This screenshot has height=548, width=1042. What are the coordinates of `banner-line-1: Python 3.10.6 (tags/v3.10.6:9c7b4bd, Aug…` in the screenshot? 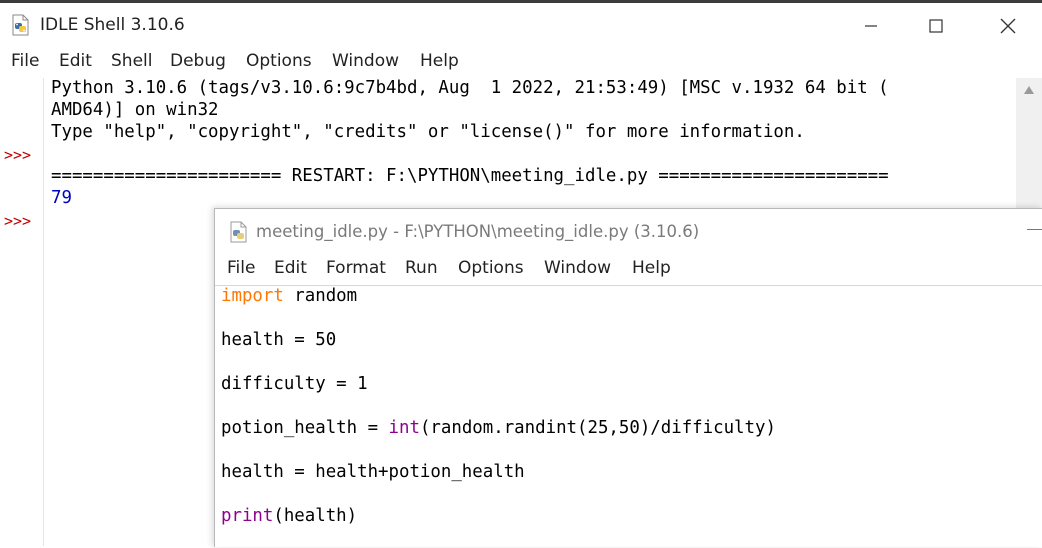 It's located at (470, 88).